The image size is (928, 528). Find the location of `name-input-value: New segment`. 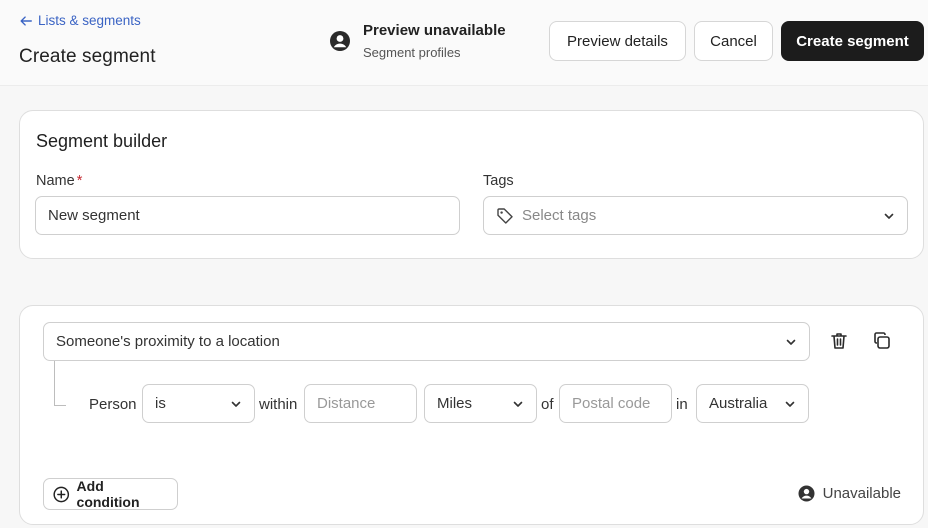

name-input-value: New segment is located at coordinates (94, 215).